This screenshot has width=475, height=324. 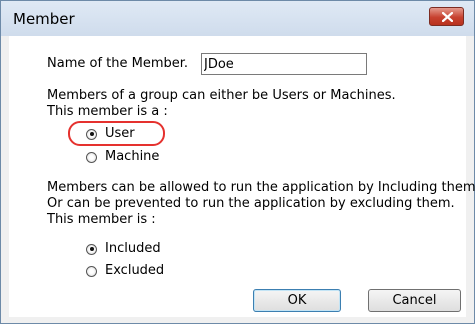 I want to click on close-icon, so click(x=447, y=17).